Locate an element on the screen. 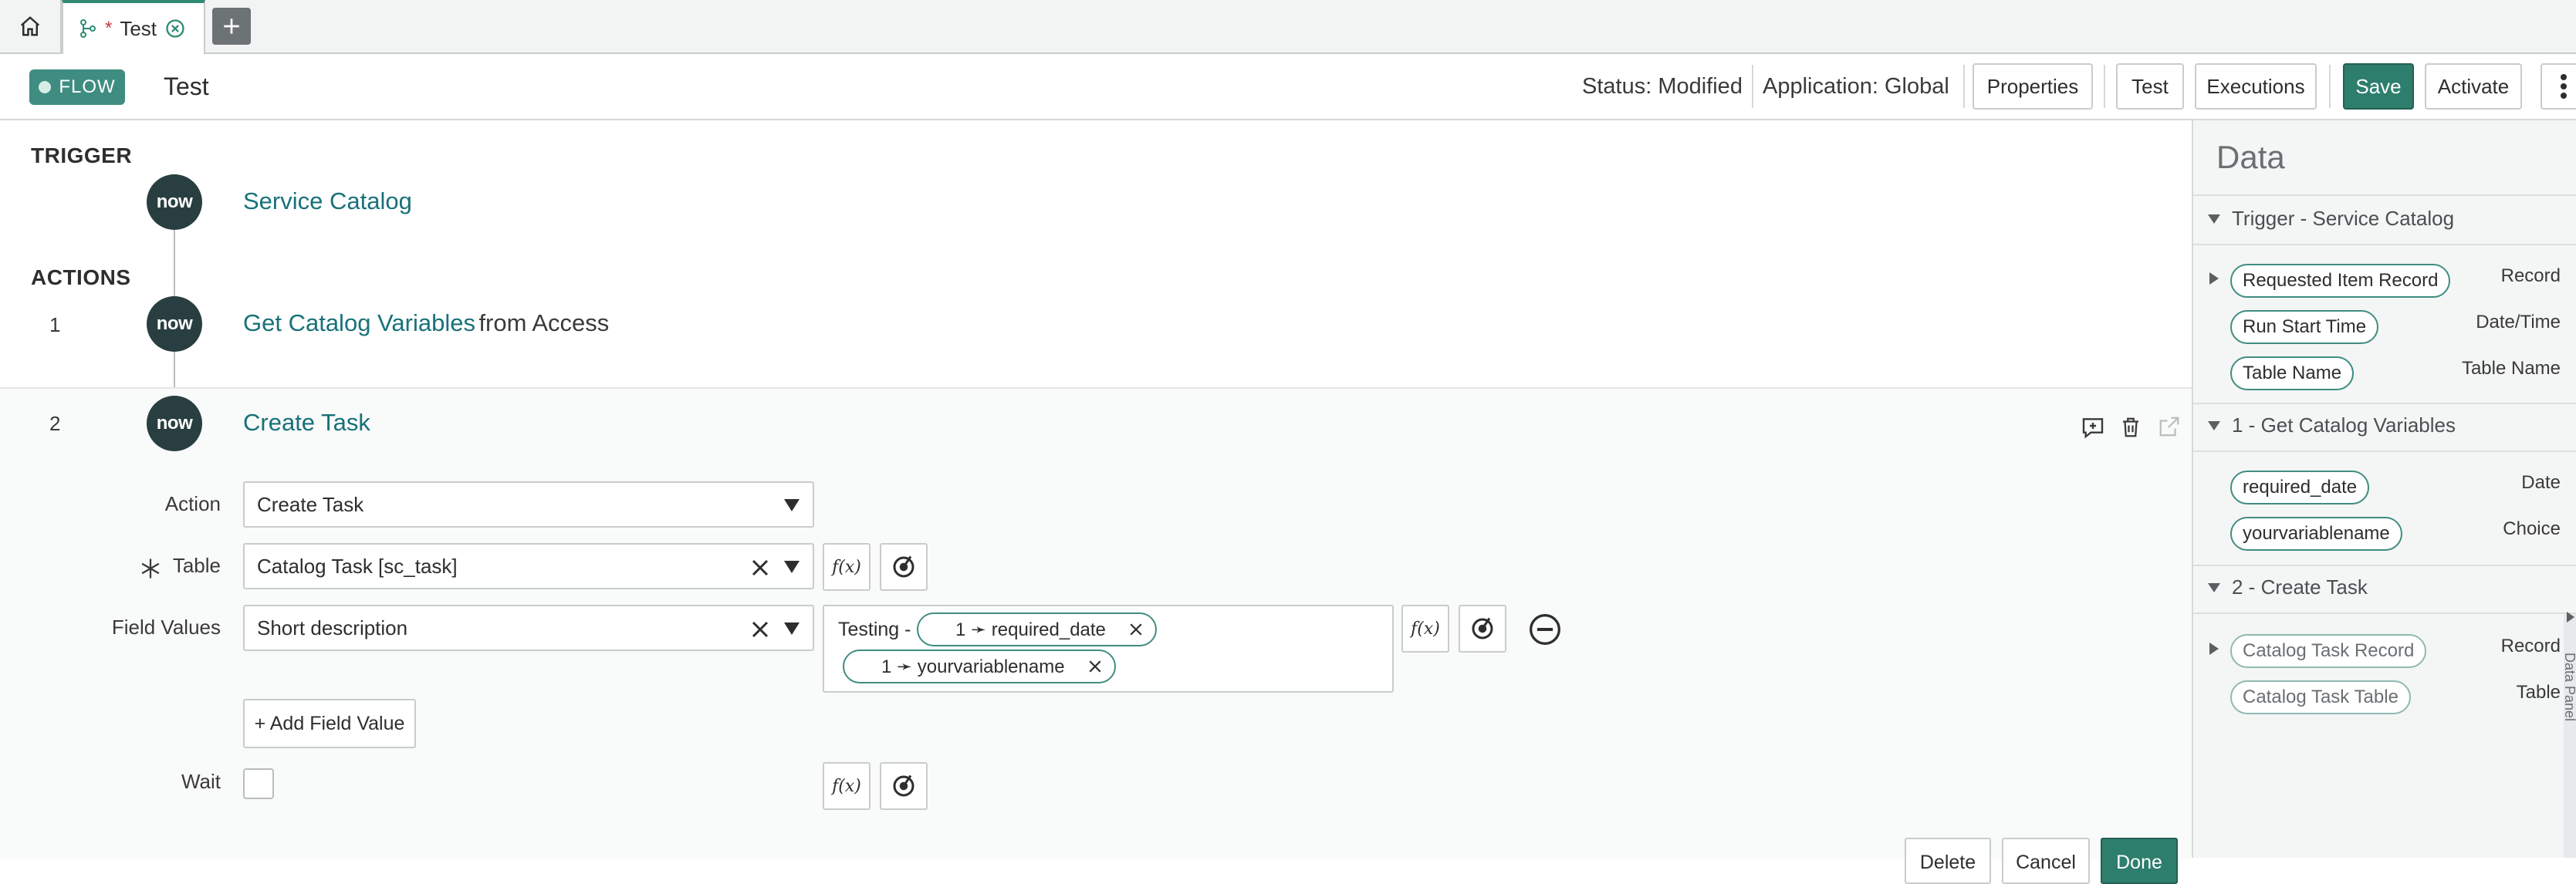 The image size is (2576, 884). home-icon is located at coordinates (30, 26).